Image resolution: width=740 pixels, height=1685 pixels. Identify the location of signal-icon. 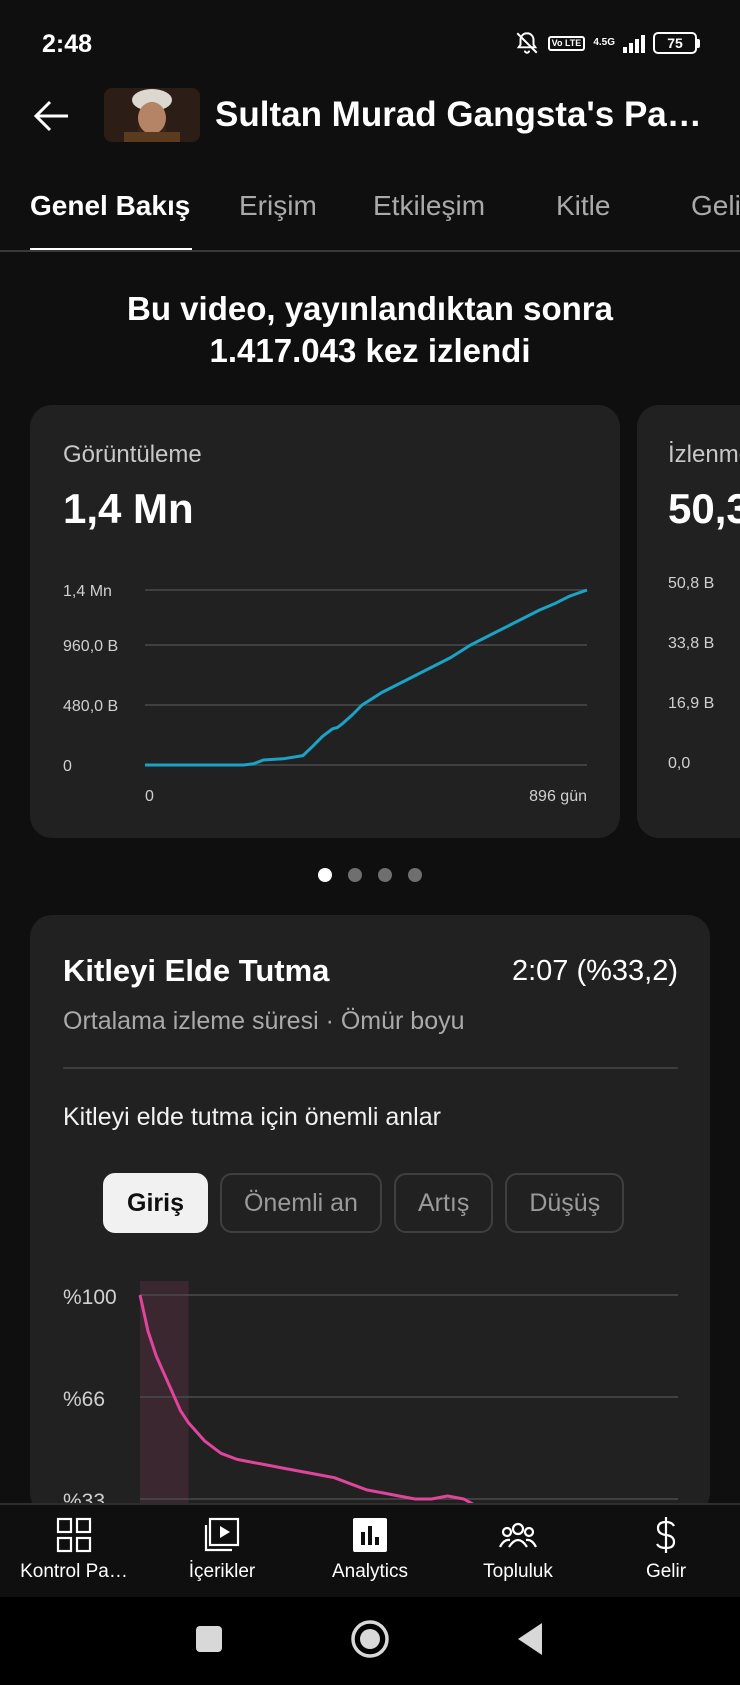
(634, 43).